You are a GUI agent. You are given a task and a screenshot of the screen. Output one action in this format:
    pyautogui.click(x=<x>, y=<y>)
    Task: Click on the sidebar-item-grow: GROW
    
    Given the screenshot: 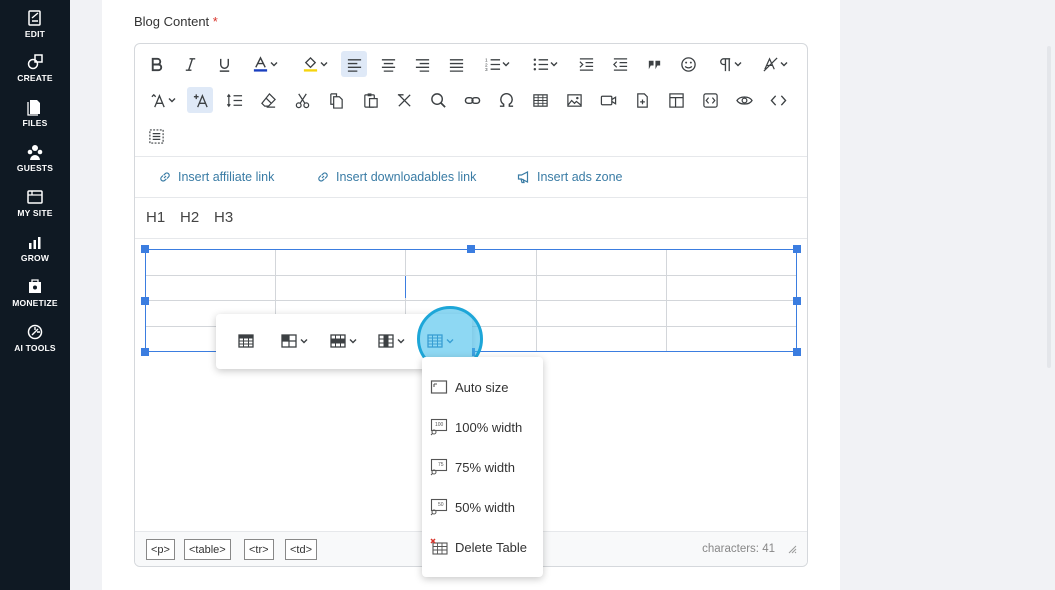 What is the action you would take?
    pyautogui.click(x=35, y=248)
    